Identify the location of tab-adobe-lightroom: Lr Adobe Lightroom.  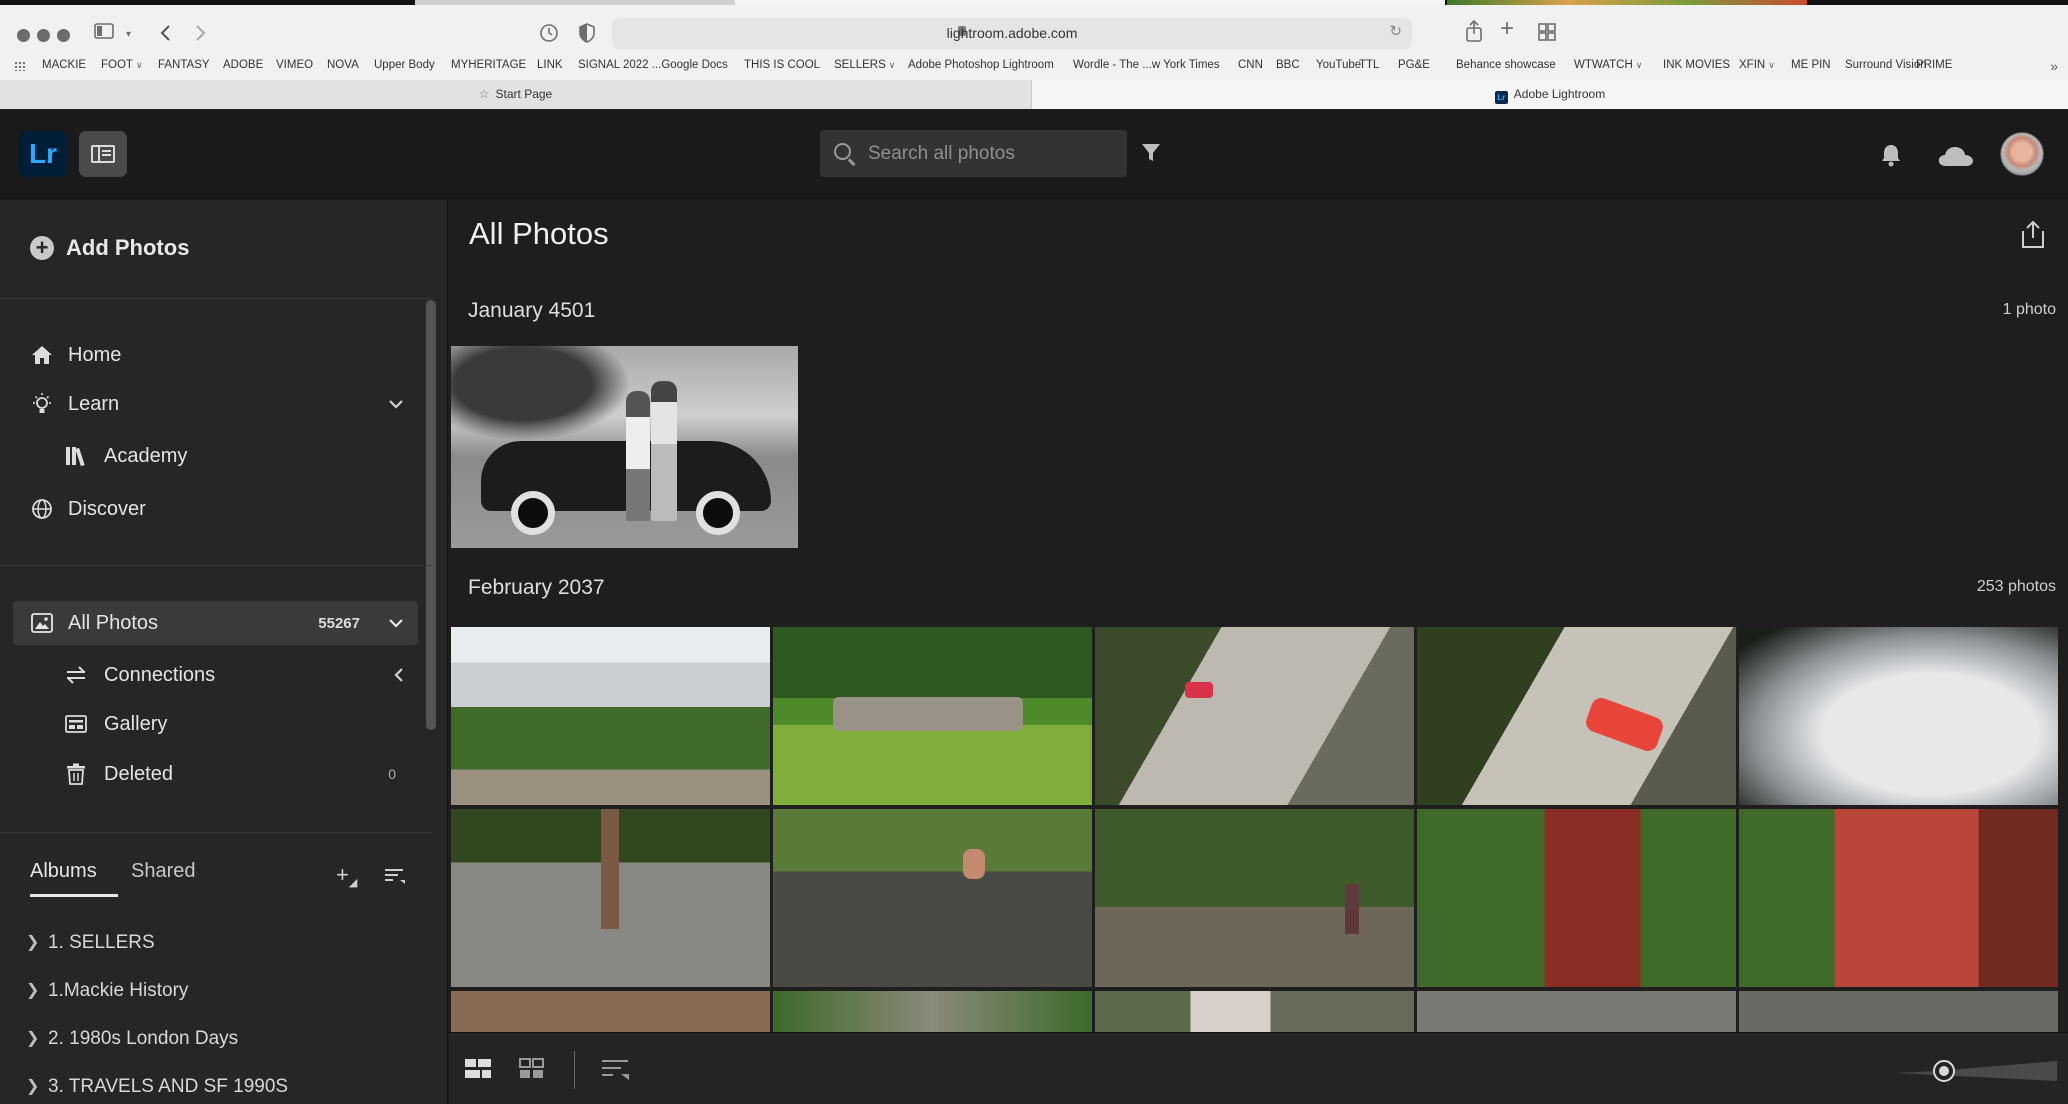
(1550, 94).